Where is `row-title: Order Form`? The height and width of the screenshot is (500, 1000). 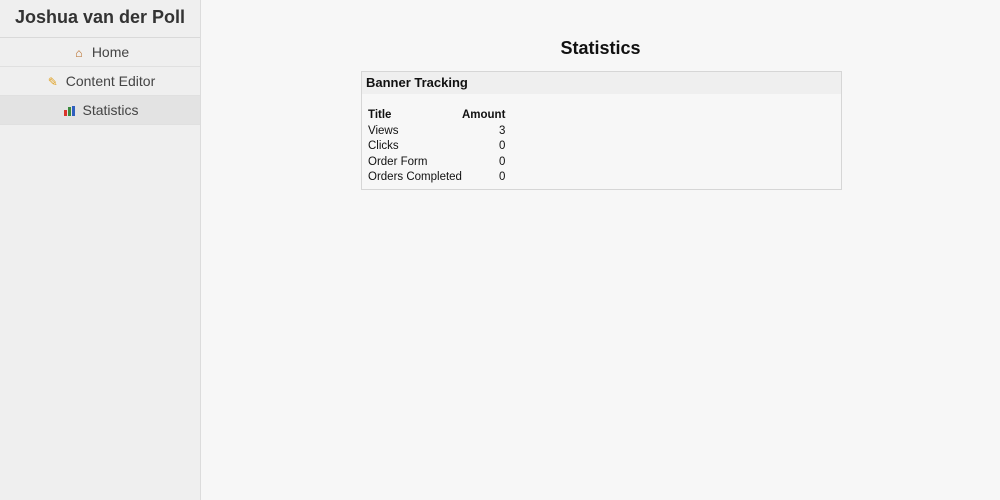 row-title: Order Form is located at coordinates (398, 161).